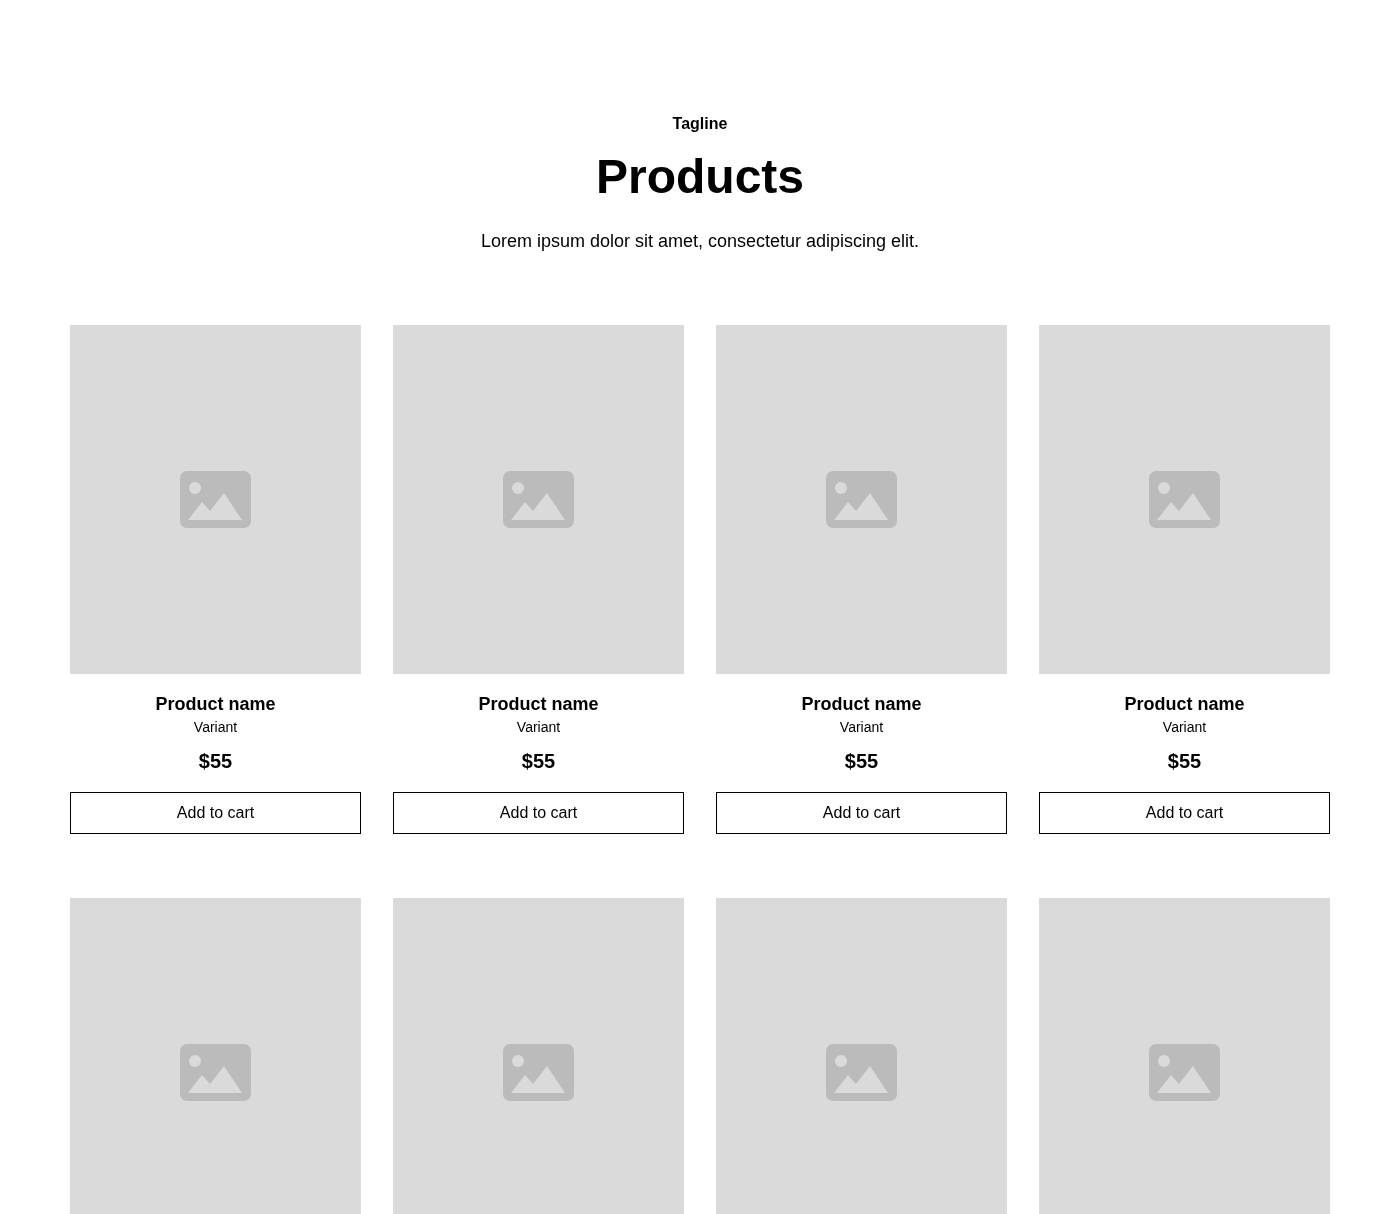 Image resolution: width=1400 pixels, height=1214 pixels. Describe the element at coordinates (700, 124) in the screenshot. I see `tagline: Tagline` at that location.